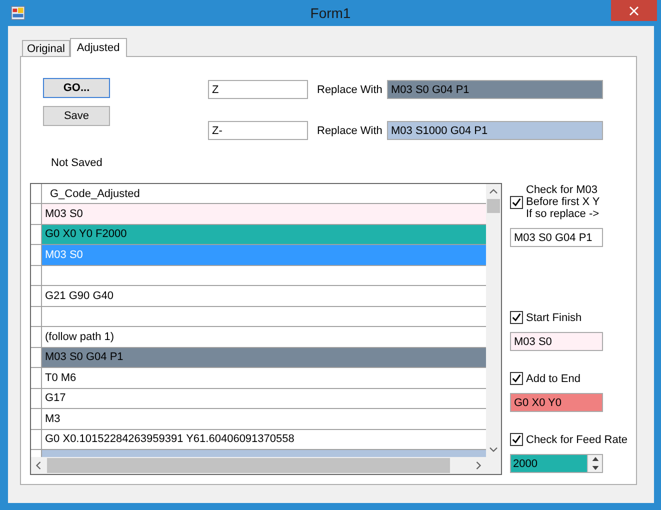  I want to click on table-cell: G0 X0 Y0 F2000, so click(264, 234).